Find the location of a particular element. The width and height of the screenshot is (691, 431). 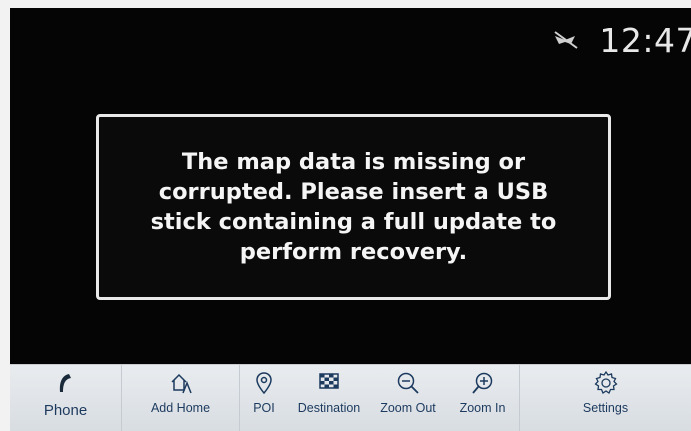

settings-button: Settings is located at coordinates (605, 398).